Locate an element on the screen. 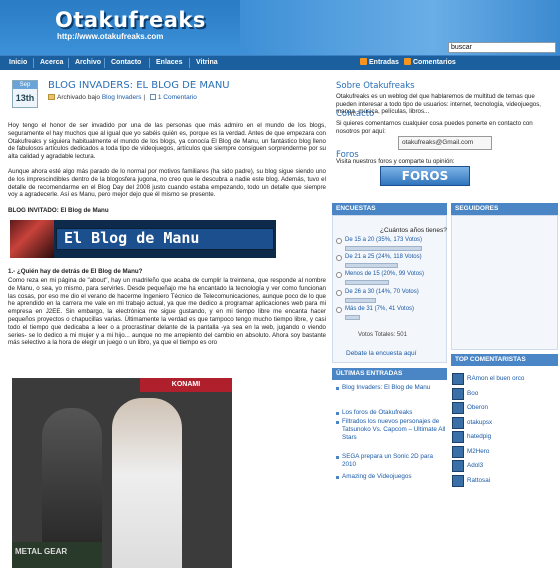  commenter-row: Rattosai is located at coordinates (505, 480).